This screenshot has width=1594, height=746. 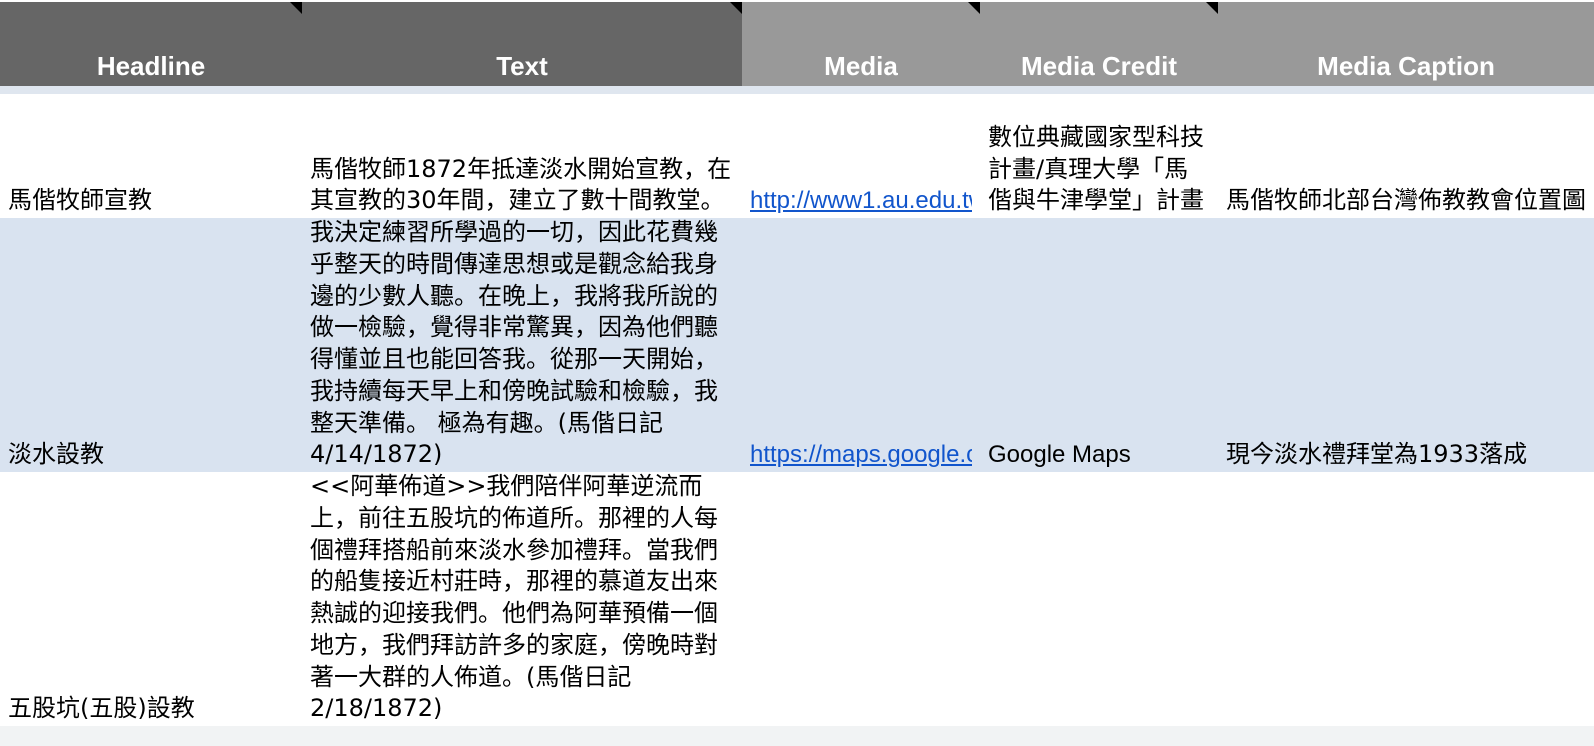 I want to click on column-header-text: Text, so click(x=522, y=43).